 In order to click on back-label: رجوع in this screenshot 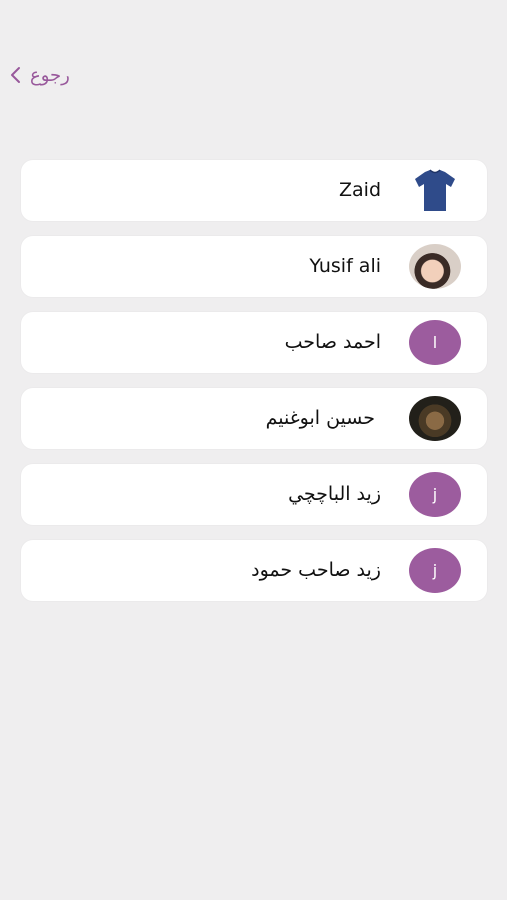, I will do `click(50, 75)`.